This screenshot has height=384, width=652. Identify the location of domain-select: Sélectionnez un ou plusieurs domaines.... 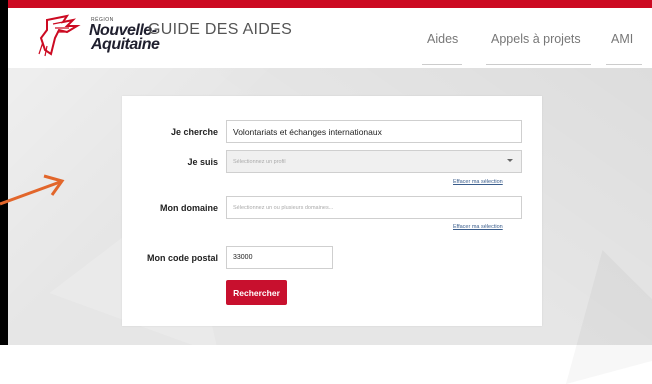
(374, 207).